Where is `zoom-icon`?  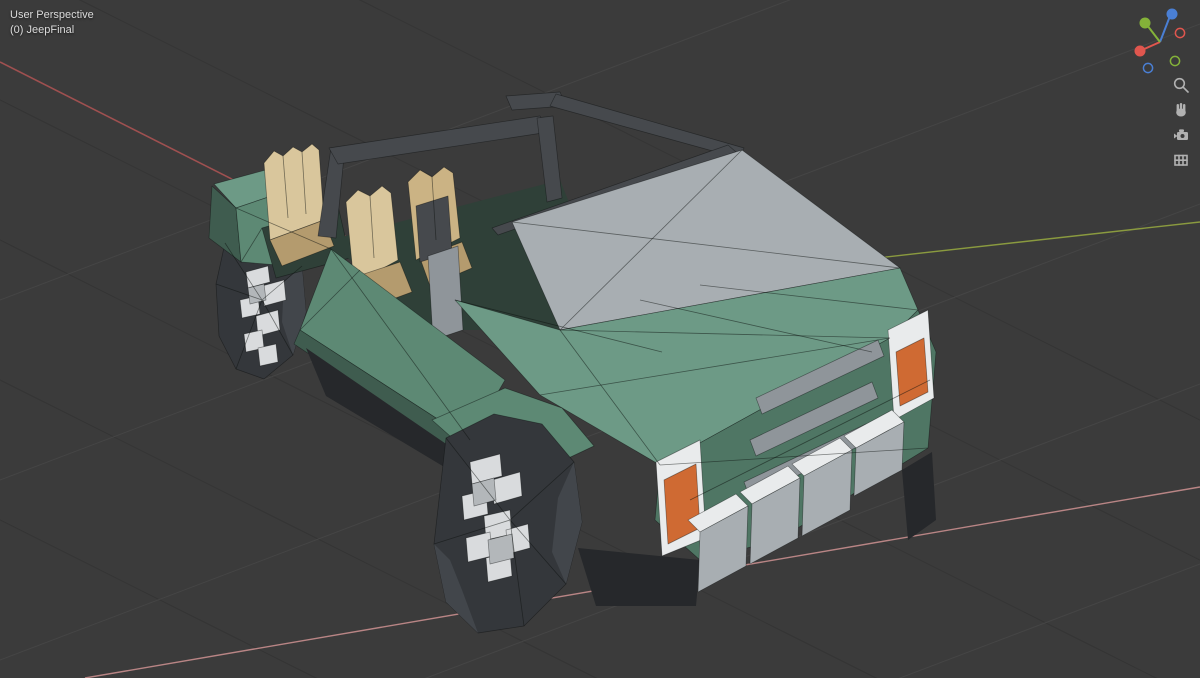 zoom-icon is located at coordinates (1181, 85).